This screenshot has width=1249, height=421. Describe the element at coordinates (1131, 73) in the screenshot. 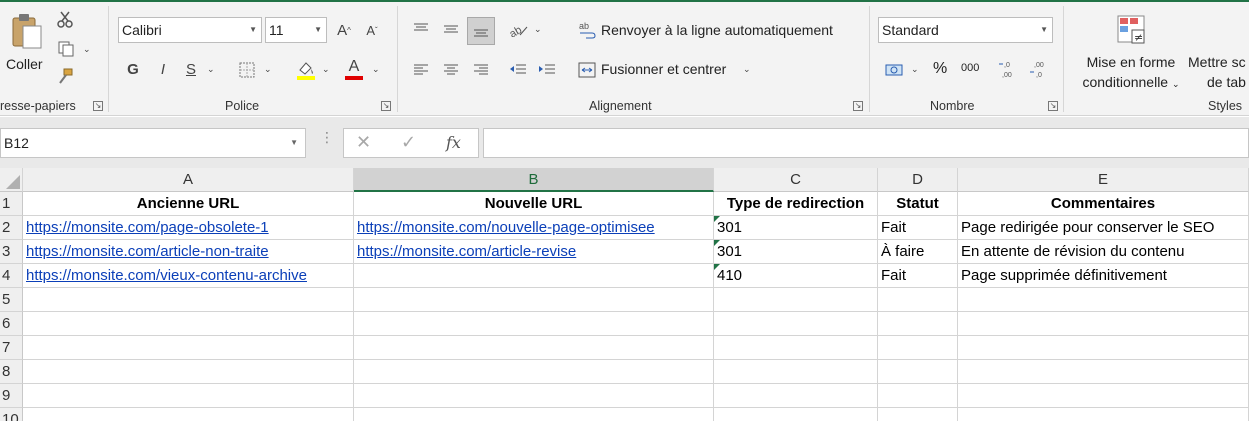

I see `conditional-format-button: Mise en forme conditionnelle ⌄` at that location.